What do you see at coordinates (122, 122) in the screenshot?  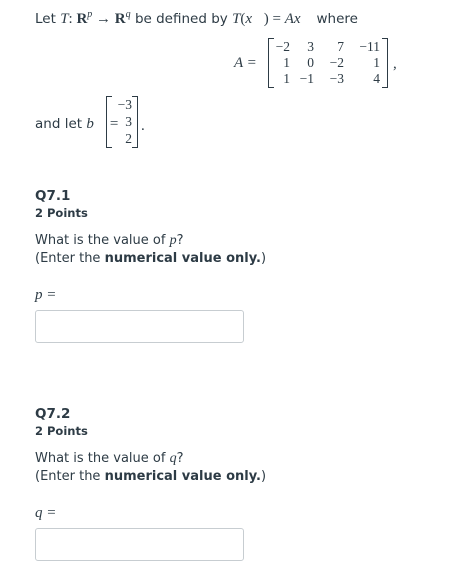 I see `vector-b: −3 3 2` at bounding box center [122, 122].